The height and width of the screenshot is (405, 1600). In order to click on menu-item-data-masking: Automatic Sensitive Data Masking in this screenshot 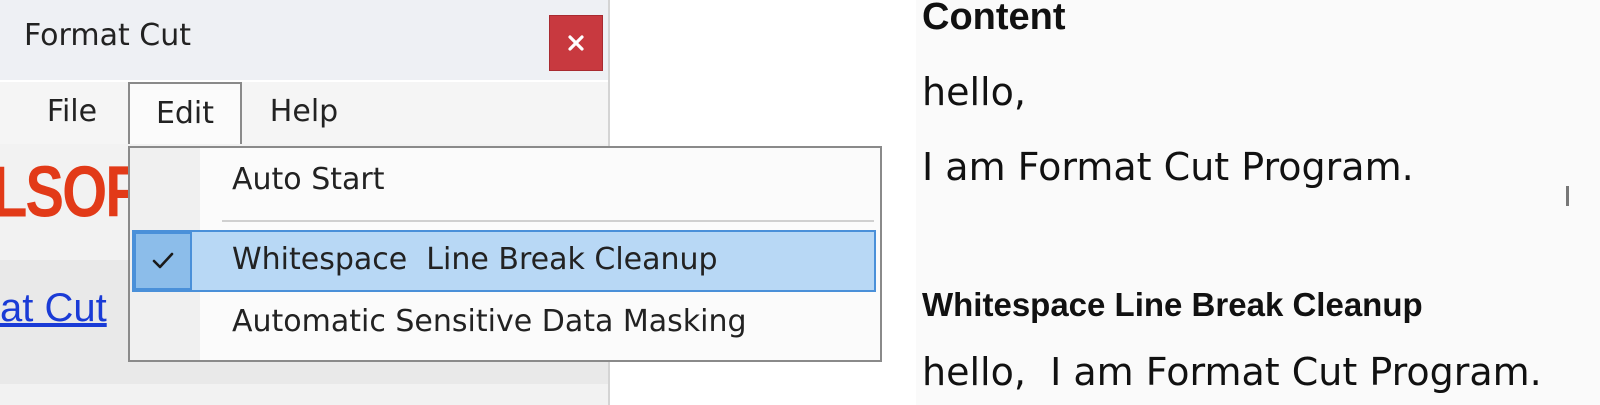, I will do `click(505, 323)`.